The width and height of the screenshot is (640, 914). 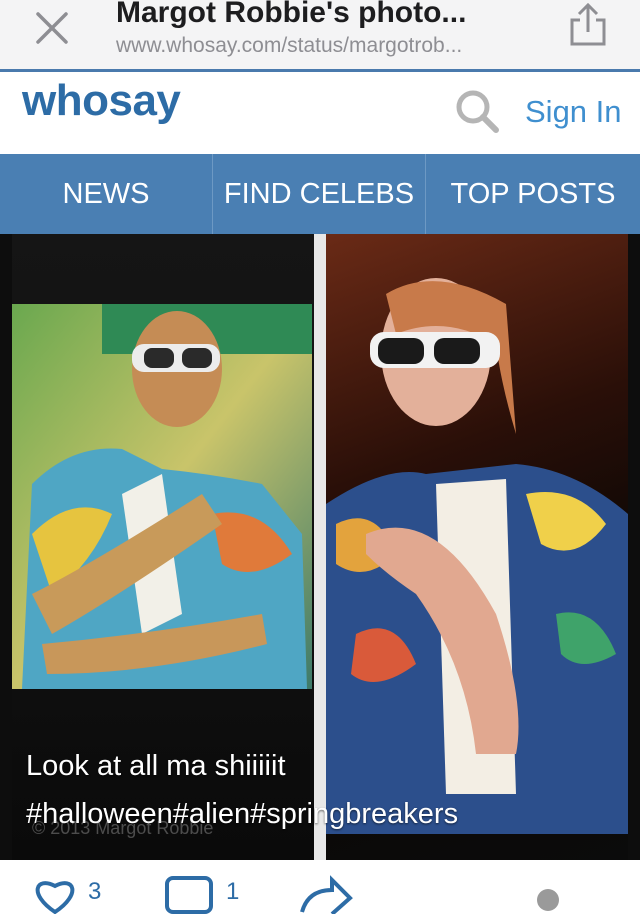 I want to click on search-icon, so click(x=477, y=111).